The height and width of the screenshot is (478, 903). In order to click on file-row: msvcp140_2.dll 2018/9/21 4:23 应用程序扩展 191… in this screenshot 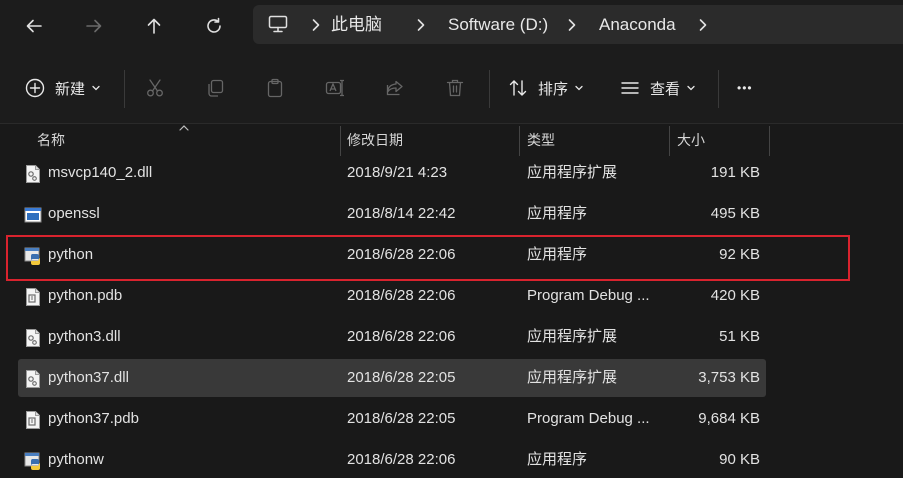, I will do `click(392, 173)`.